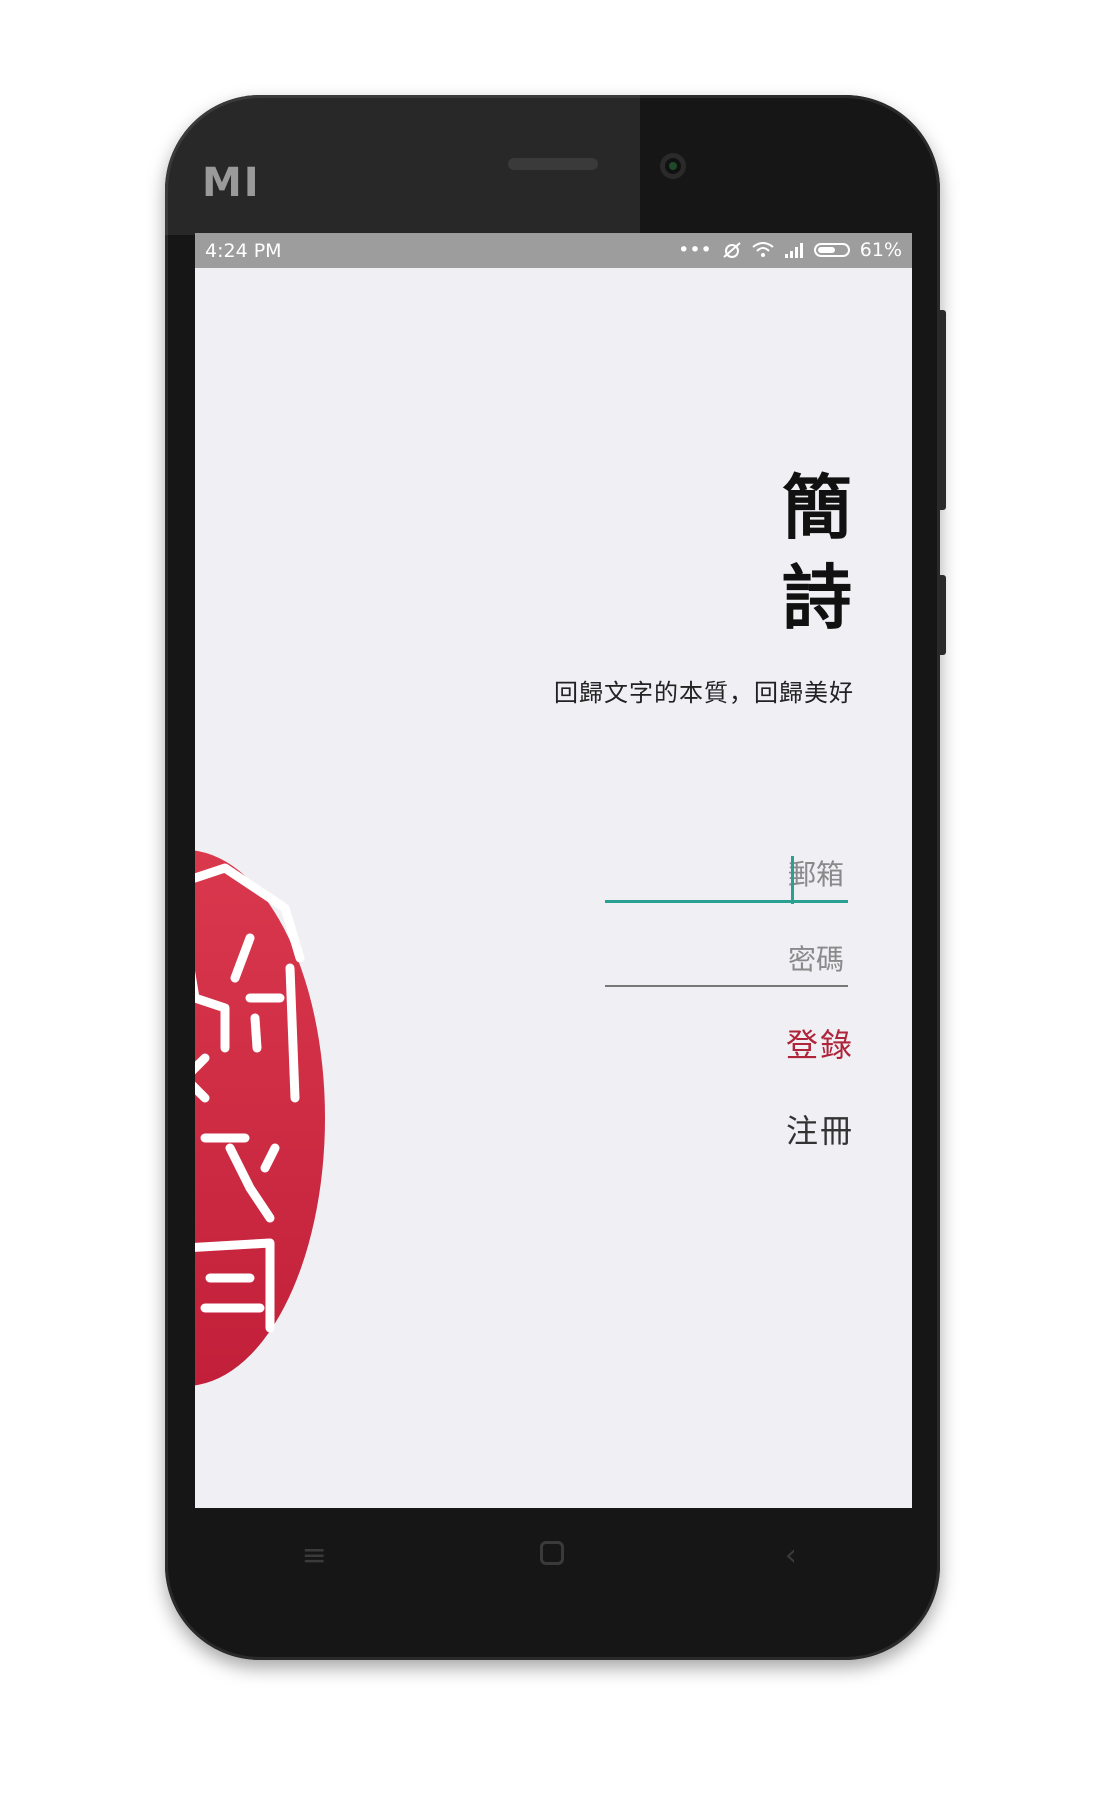  I want to click on app-title: 簡 詩, so click(817, 553).